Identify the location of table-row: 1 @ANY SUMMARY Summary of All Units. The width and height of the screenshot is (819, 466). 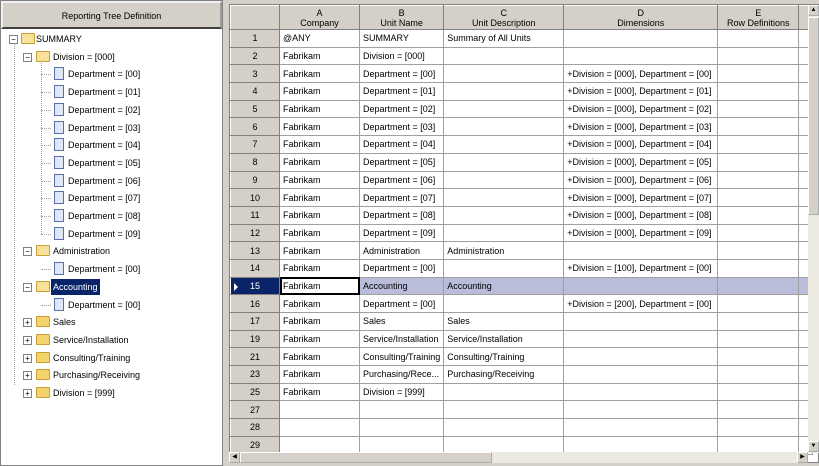
(522, 38).